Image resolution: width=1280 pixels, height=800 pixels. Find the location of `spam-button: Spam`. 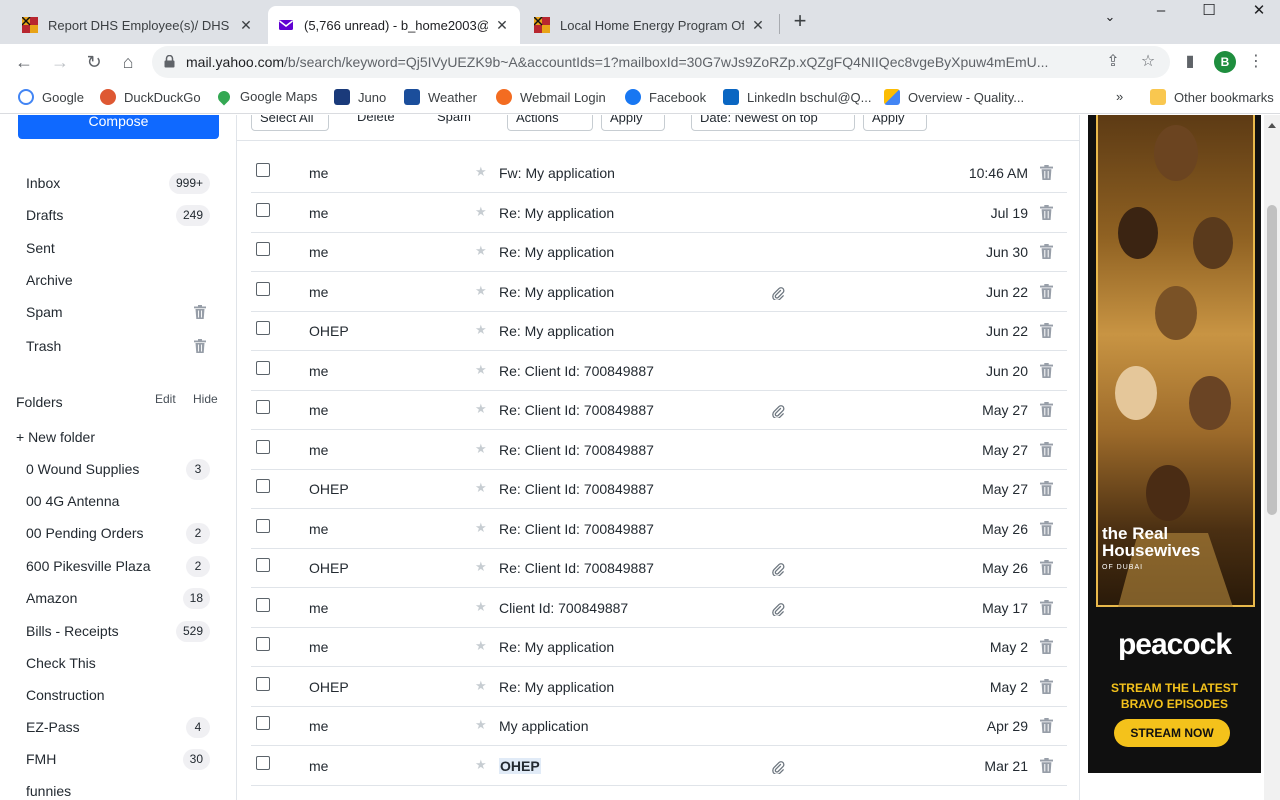

spam-button: Spam is located at coordinates (462, 123).